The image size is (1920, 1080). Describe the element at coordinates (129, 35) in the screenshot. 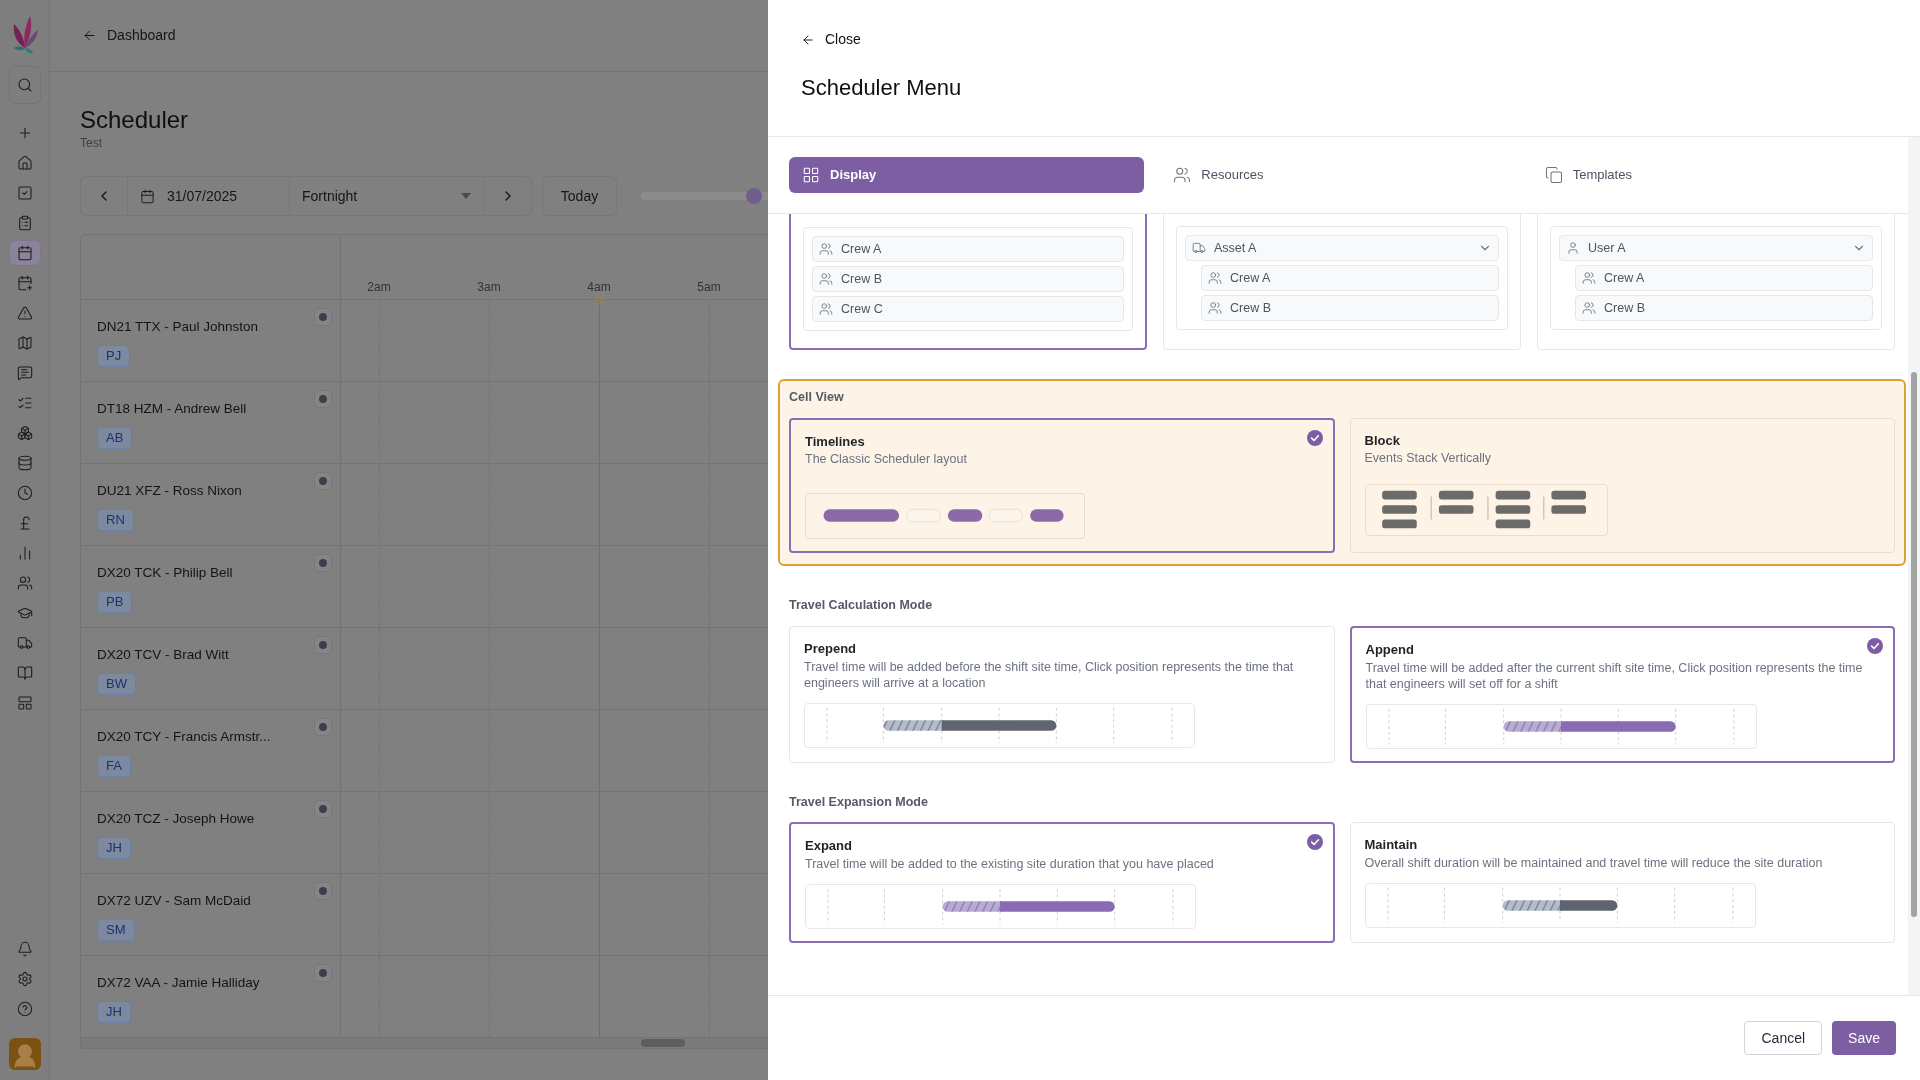

I see `back-link: Dashboard` at that location.